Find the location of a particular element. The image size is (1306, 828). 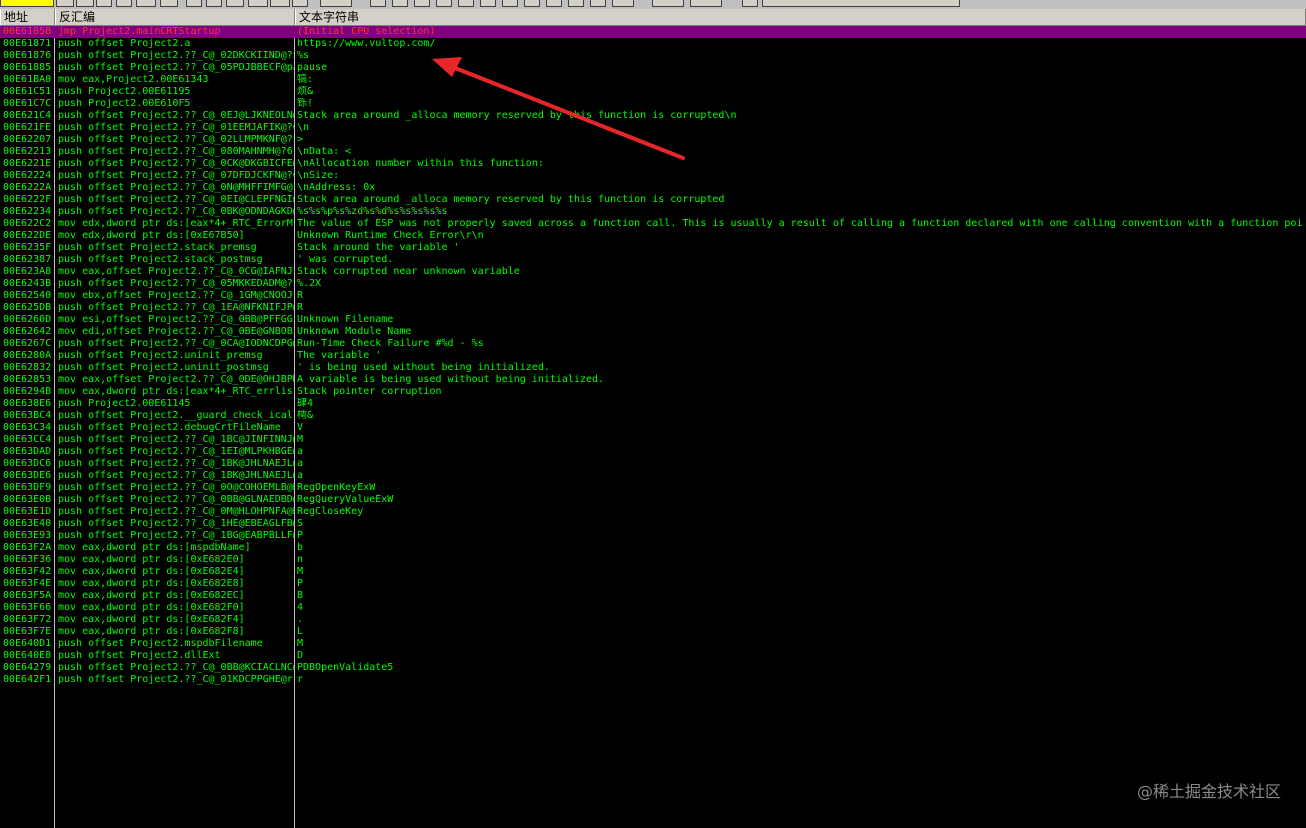

column-header-bar: 地址 反汇编 文本字符串 is located at coordinates (653, 17).